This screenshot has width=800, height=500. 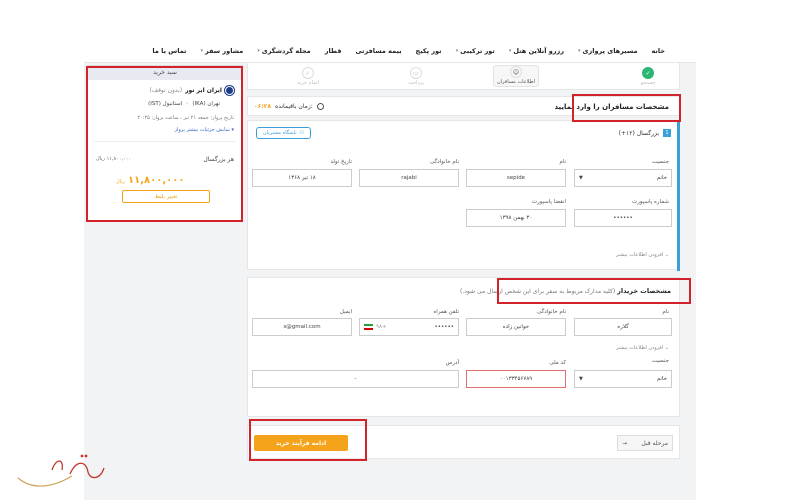 What do you see at coordinates (409, 327) in the screenshot?
I see `phone-field: •••••• +۹۸` at bounding box center [409, 327].